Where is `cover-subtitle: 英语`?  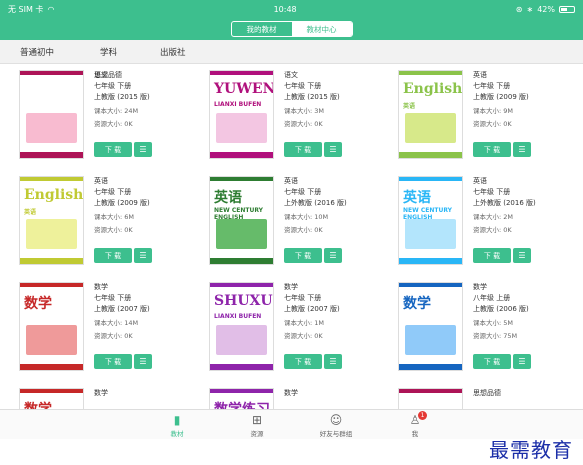
cover-subtitle: 英语 is located at coordinates (30, 212).